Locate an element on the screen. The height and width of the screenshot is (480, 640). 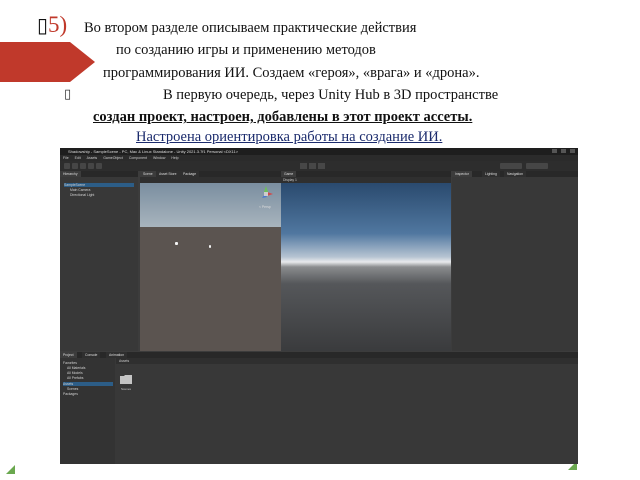
inspector-panel: Inspector Lighting Navigation is located at coordinates (515, 261).